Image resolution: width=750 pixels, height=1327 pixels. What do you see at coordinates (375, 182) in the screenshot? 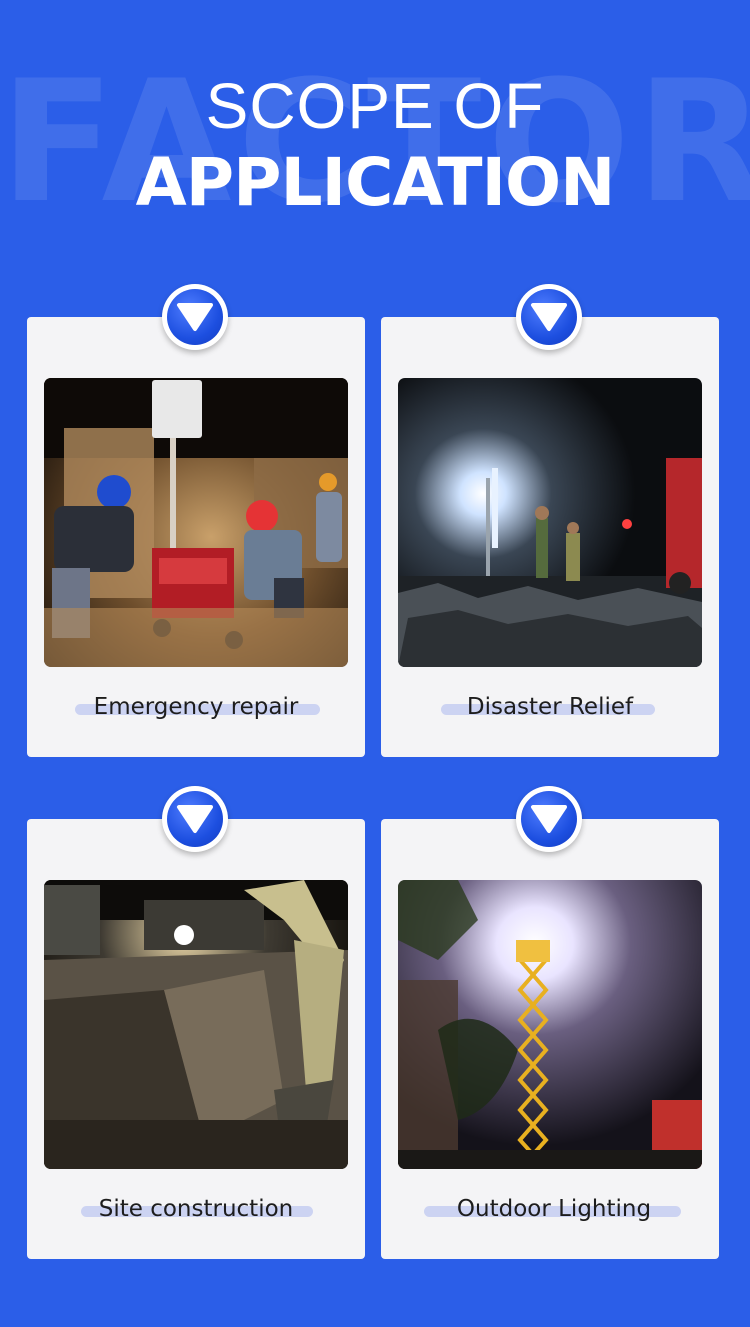
I see `page-title-line2: APPLICATION` at bounding box center [375, 182].